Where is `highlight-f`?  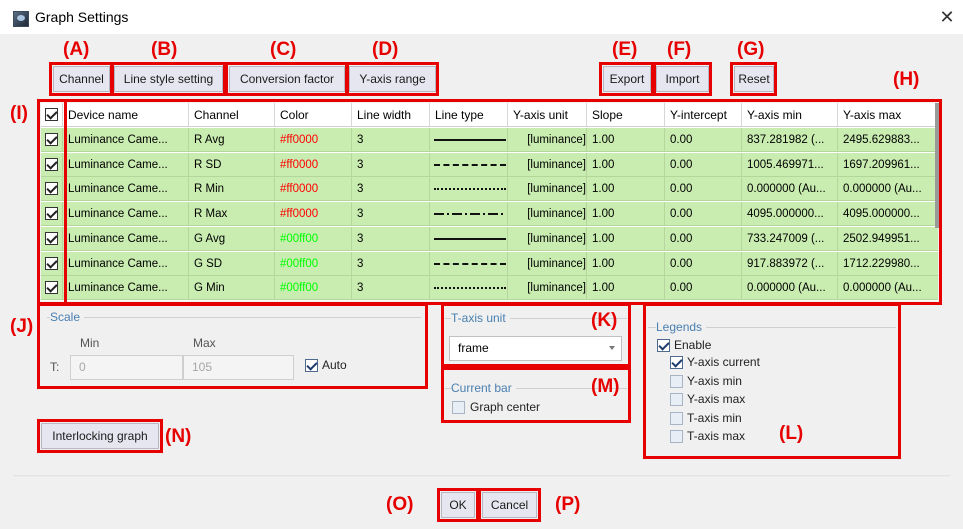
highlight-f is located at coordinates (682, 79).